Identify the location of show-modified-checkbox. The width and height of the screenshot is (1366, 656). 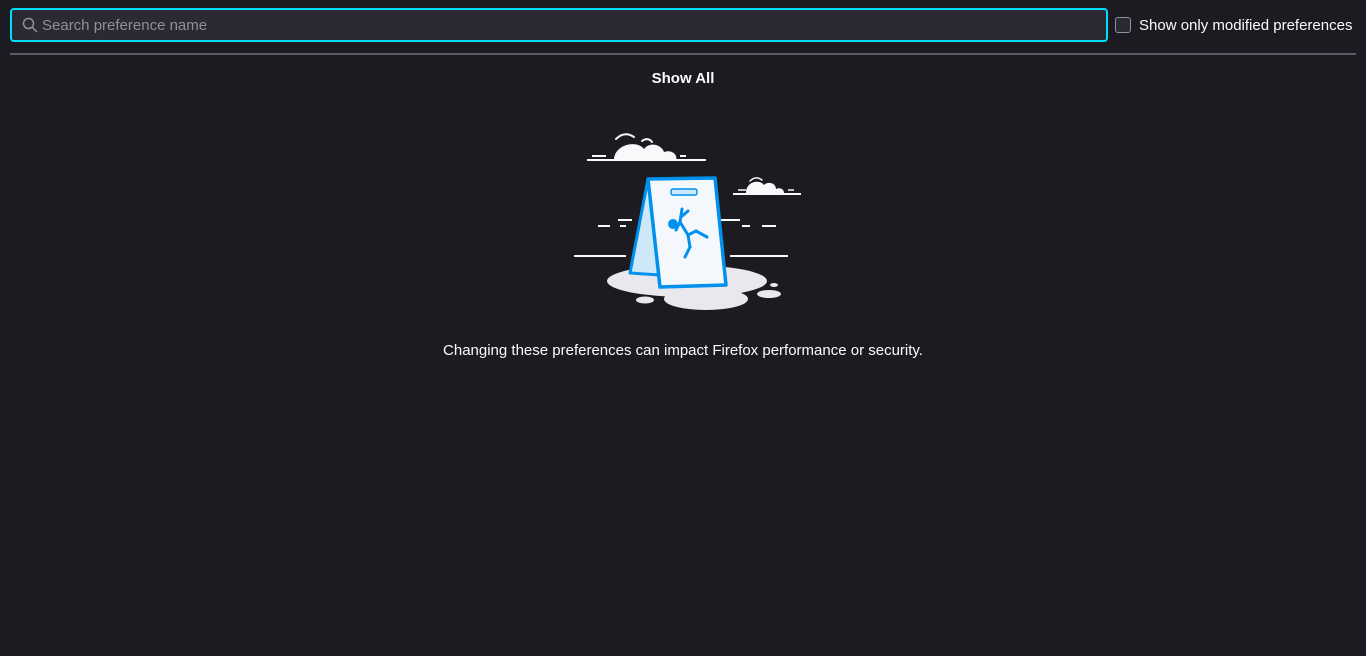
(1123, 25).